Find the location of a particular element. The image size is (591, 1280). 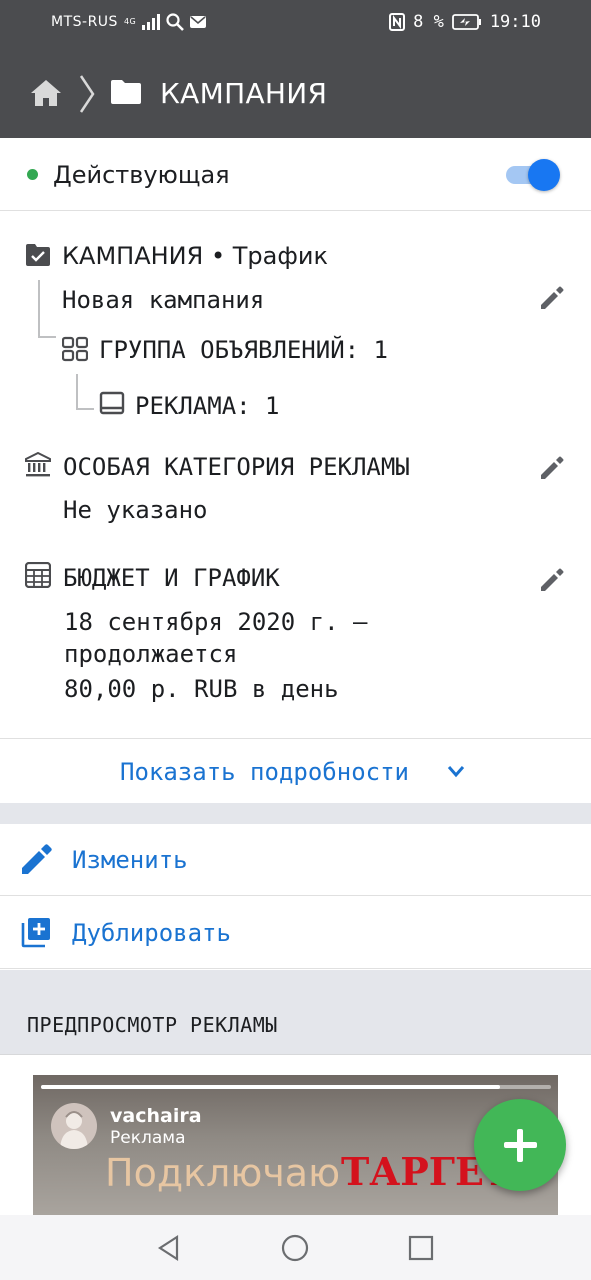

pencil-icon is located at coordinates (37, 859).